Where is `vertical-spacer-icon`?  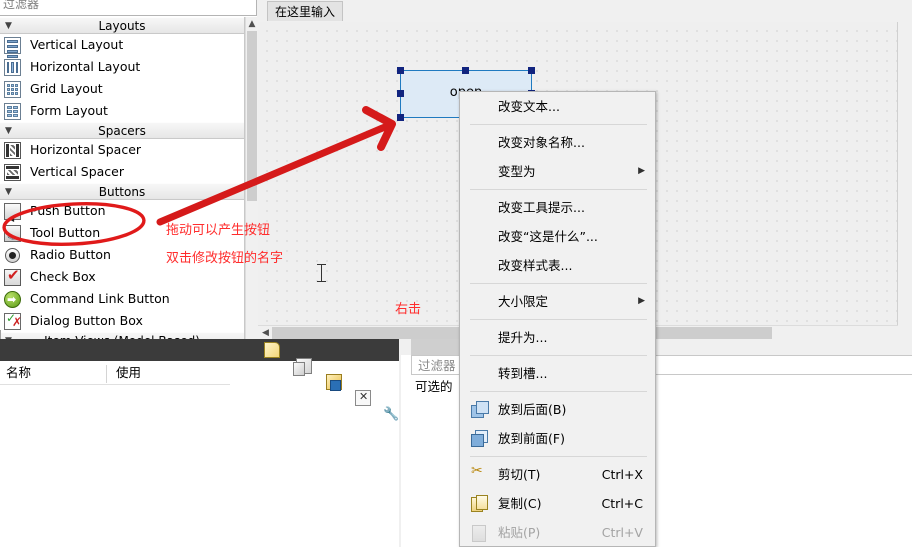 vertical-spacer-icon is located at coordinates (12, 172).